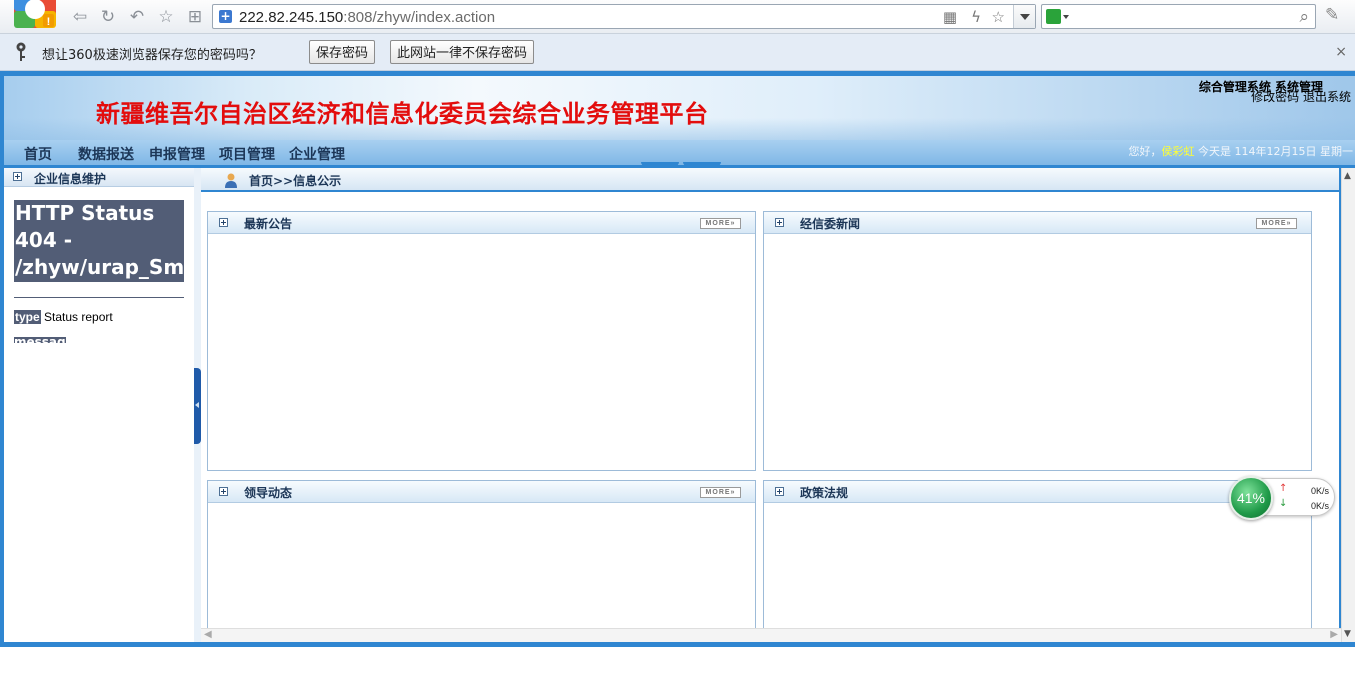 The image size is (1355, 680). What do you see at coordinates (35, 15) in the screenshot?
I see `browser-logo-icon: !` at bounding box center [35, 15].